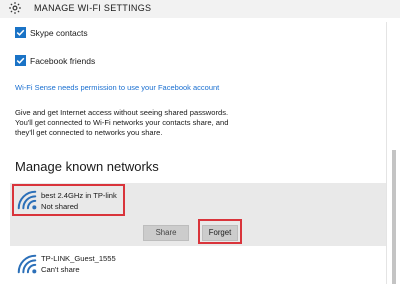 The height and width of the screenshot is (284, 400). Describe the element at coordinates (220, 231) in the screenshot. I see `forget-button-highlight` at that location.